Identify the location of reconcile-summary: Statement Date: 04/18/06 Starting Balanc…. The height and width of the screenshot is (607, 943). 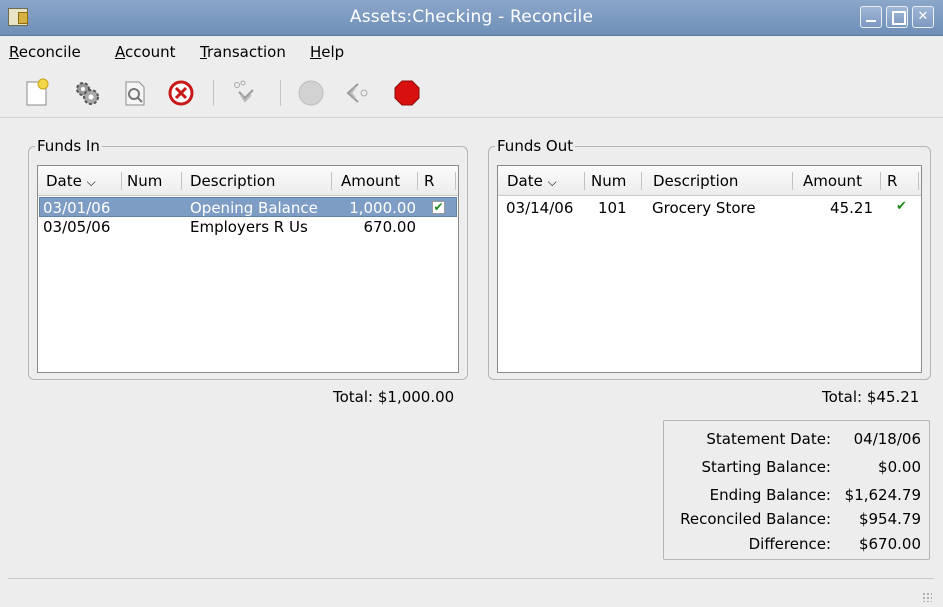
(796, 490).